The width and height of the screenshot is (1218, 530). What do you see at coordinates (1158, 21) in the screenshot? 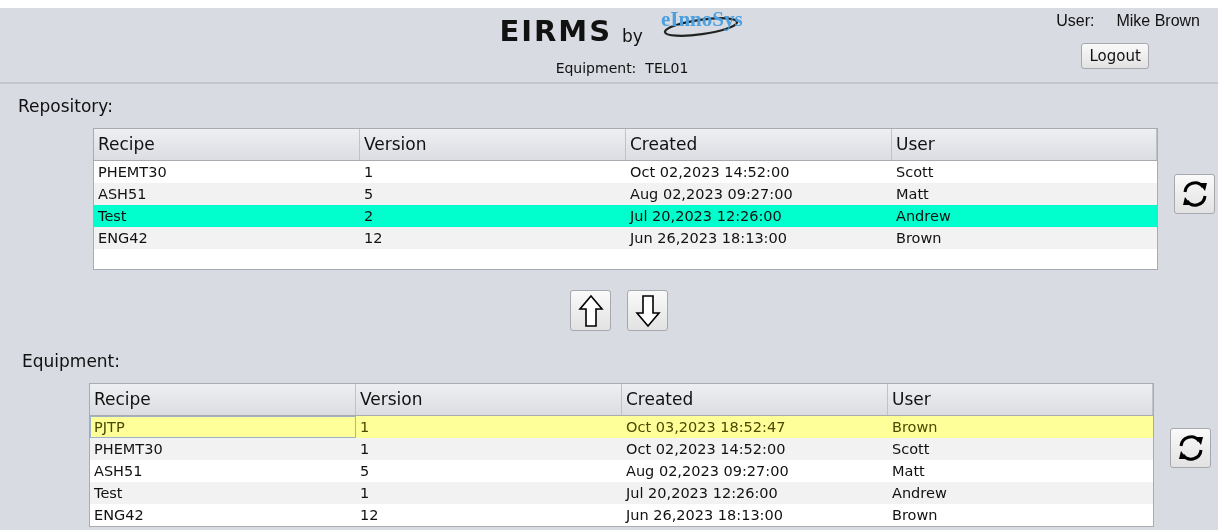
I see `user-name: Mike Brown` at bounding box center [1158, 21].